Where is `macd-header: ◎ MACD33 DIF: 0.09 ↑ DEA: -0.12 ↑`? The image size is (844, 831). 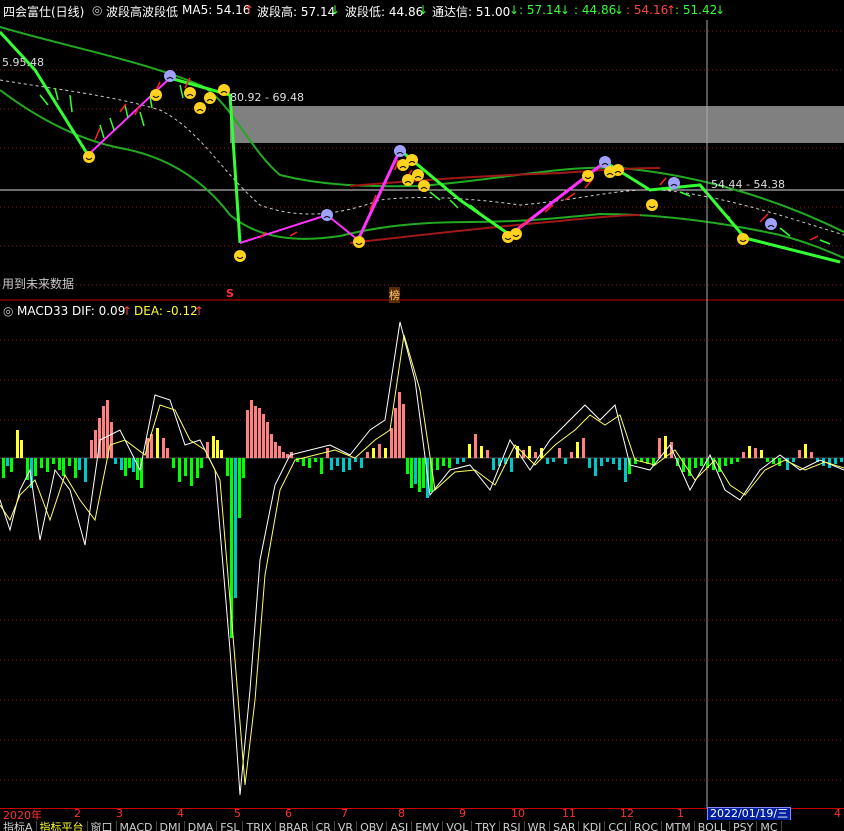 macd-header: ◎ MACD33 DIF: 0.09 ↑ DEA: -0.12 ↑ is located at coordinates (422, 311).